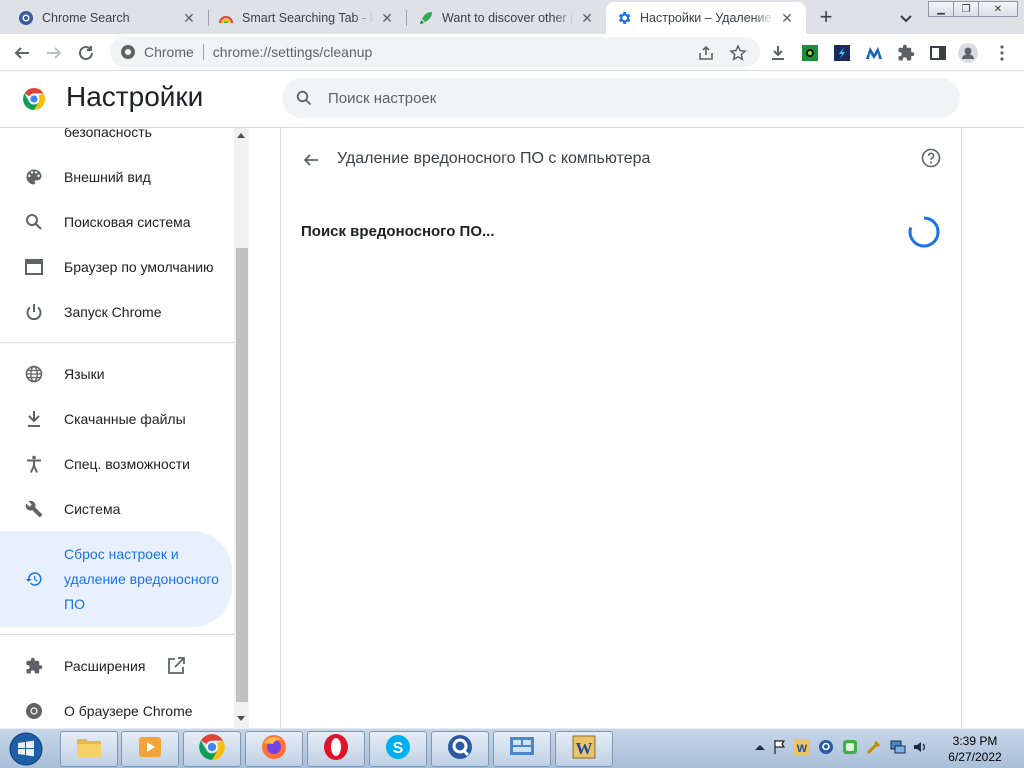  I want to click on loading-spinner, so click(924, 232).